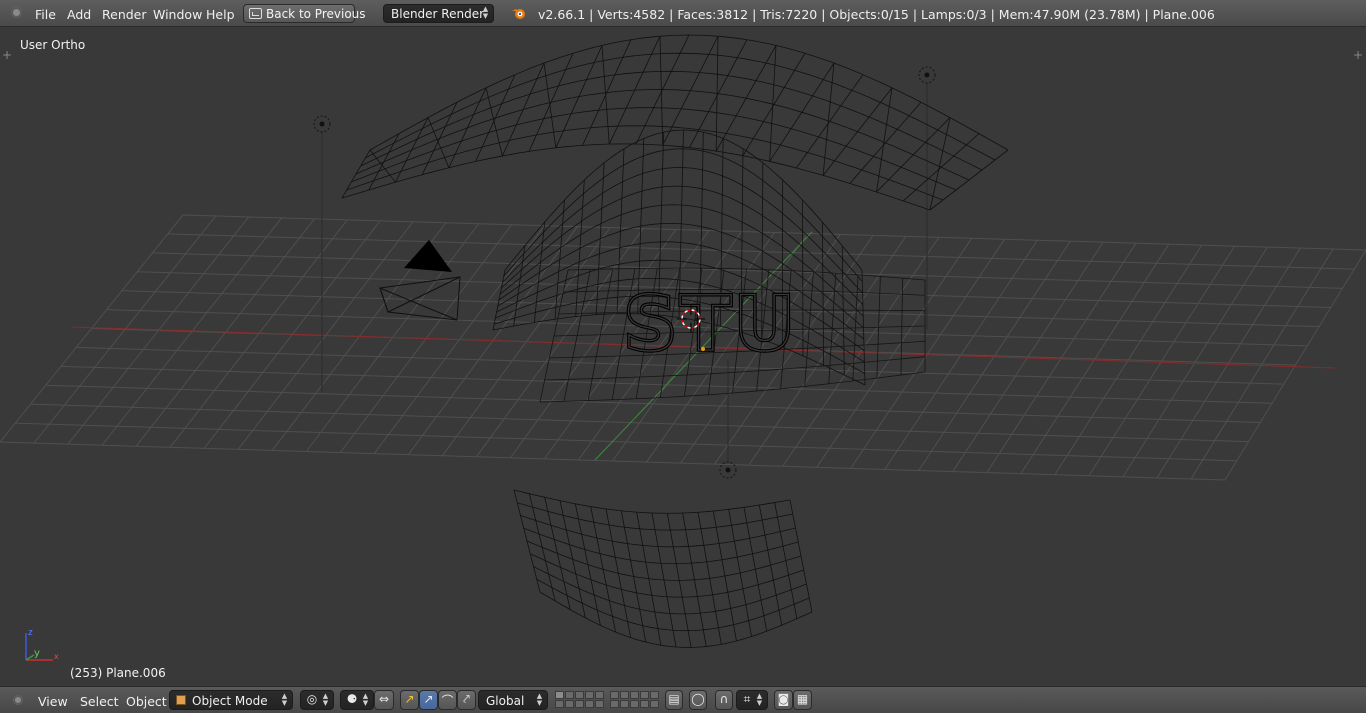 The image size is (1366, 713). I want to click on snap-element-select: ⌗ ▲ ▼, so click(752, 700).